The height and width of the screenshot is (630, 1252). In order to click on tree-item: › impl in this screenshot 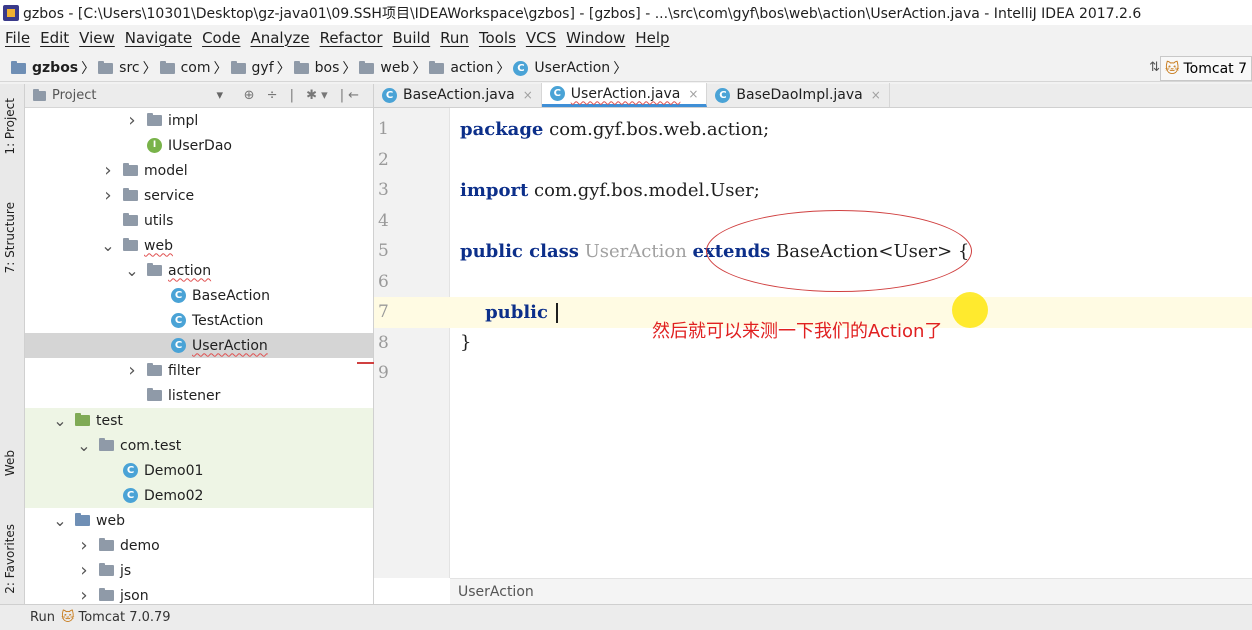, I will do `click(199, 120)`.